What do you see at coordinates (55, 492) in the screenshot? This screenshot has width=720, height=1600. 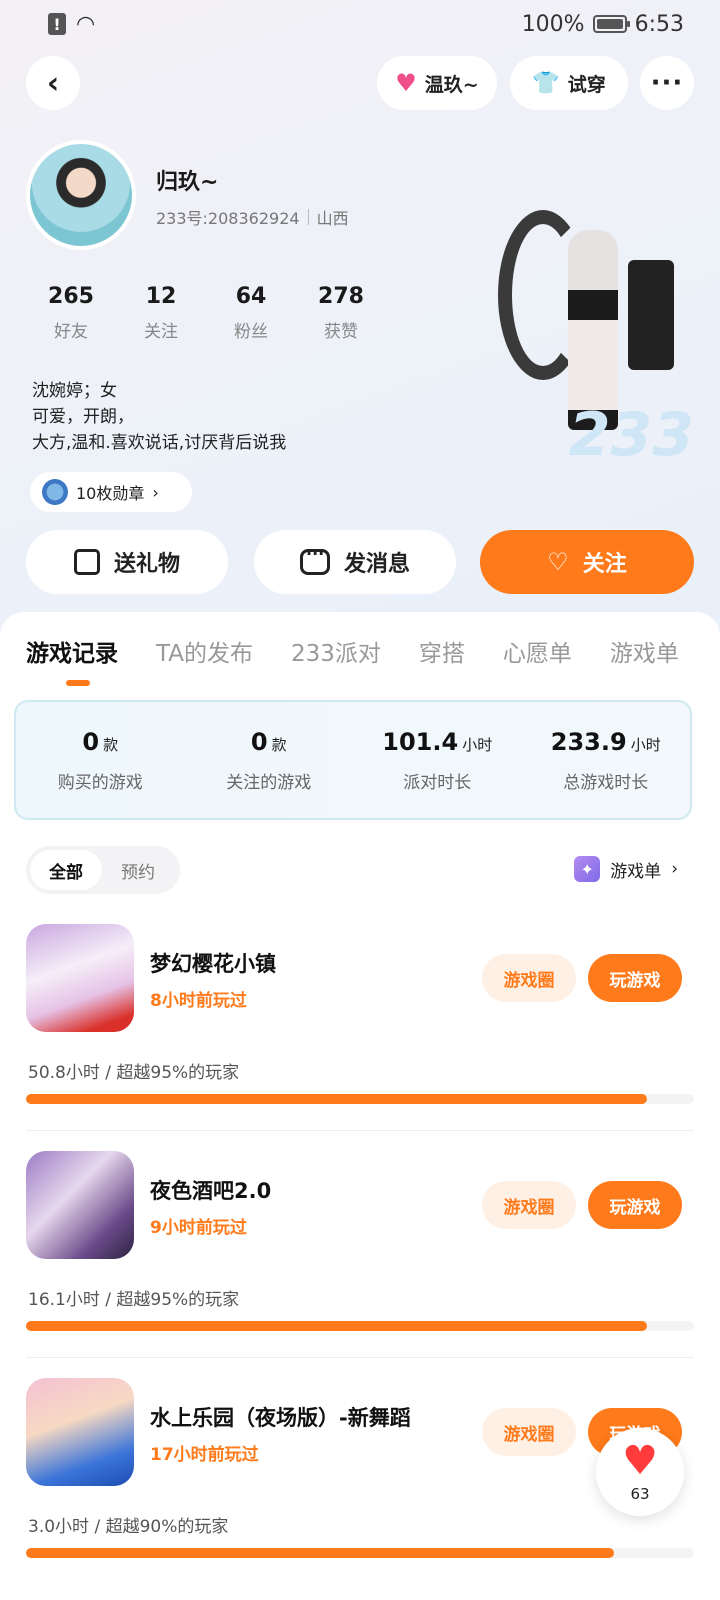 I see `badge-icon` at bounding box center [55, 492].